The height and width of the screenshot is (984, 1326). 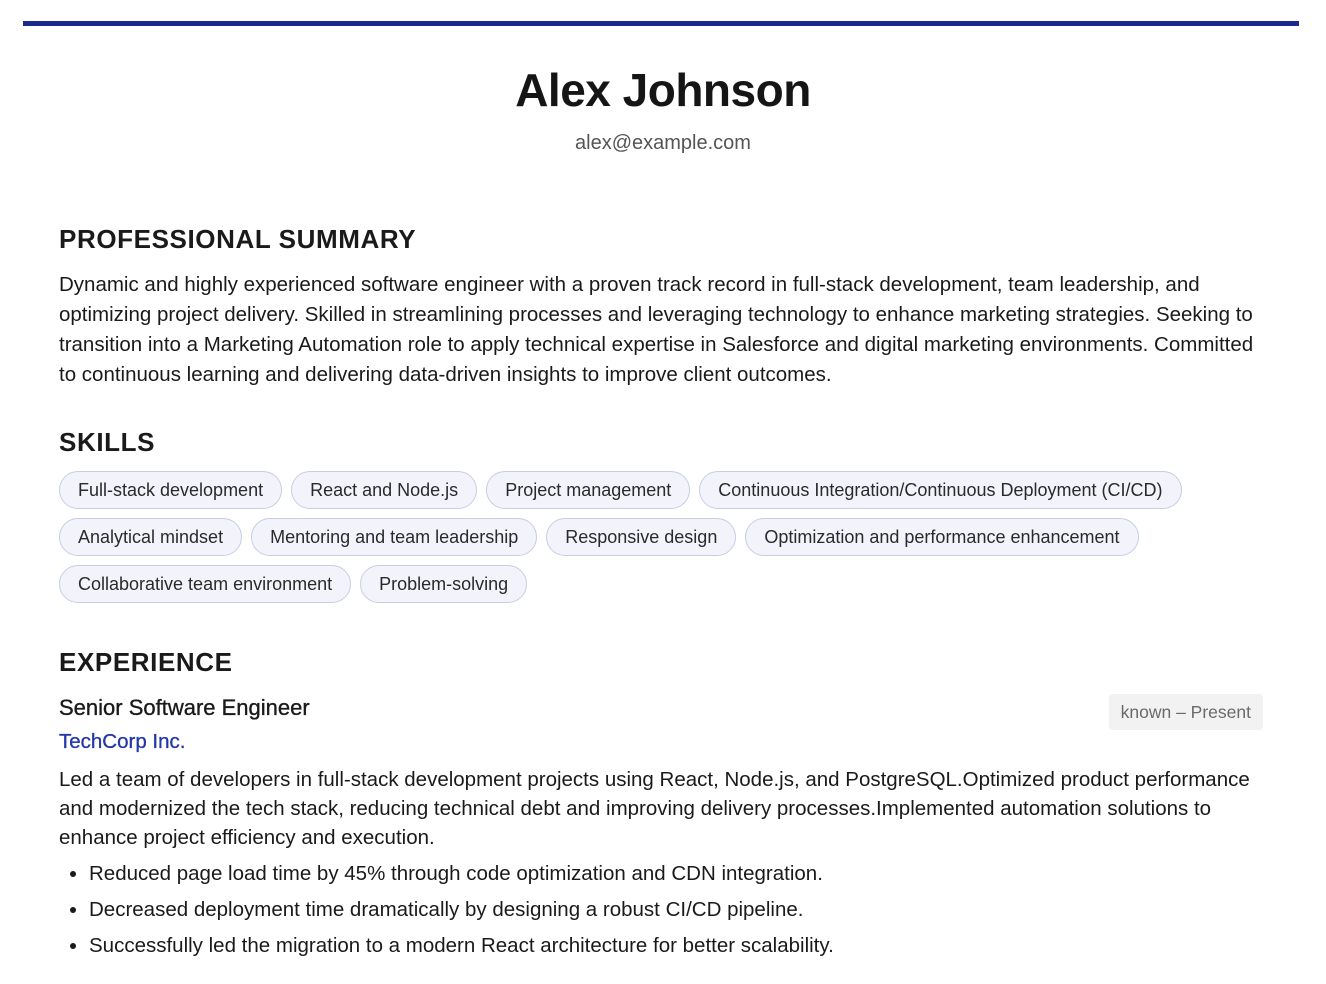 I want to click on experience-heading: EXPERIENCE, so click(x=146, y=662).